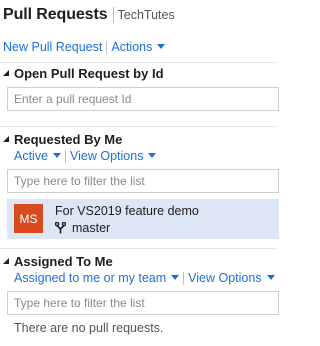 Image resolution: width=320 pixels, height=346 pixels. Describe the element at coordinates (127, 211) in the screenshot. I see `pull-request-title: For VS2019 feature demo` at that location.